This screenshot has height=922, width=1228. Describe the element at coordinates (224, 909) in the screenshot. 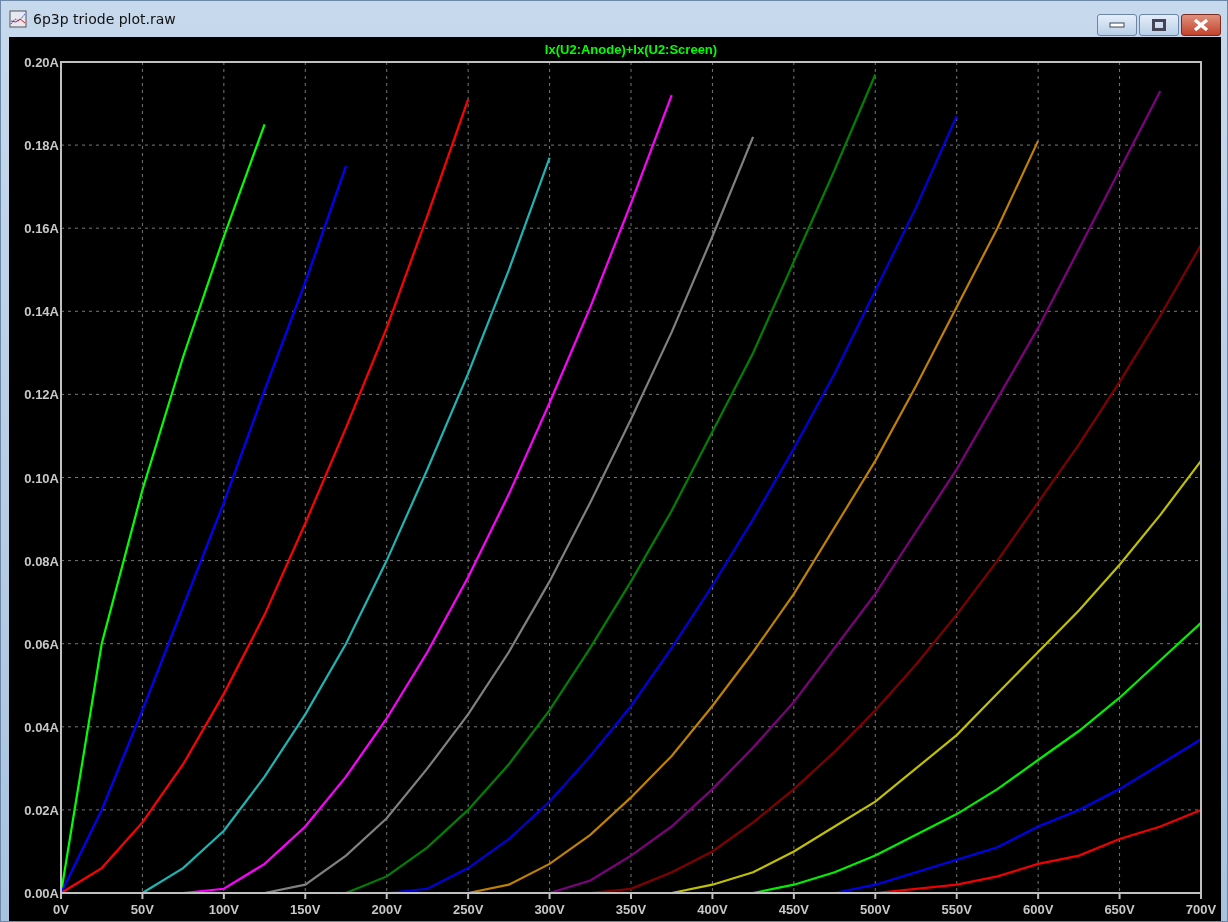

I see `x-tick-label: 100V` at that location.